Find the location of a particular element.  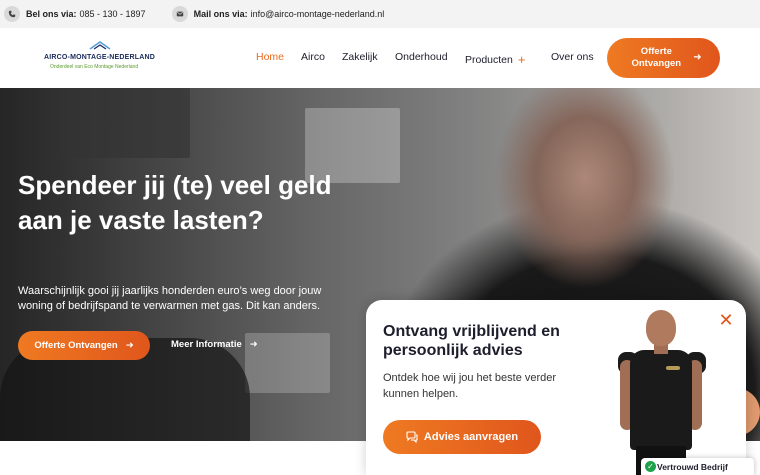

header-offerte-label: Offerte Ontvangen is located at coordinates (656, 57).